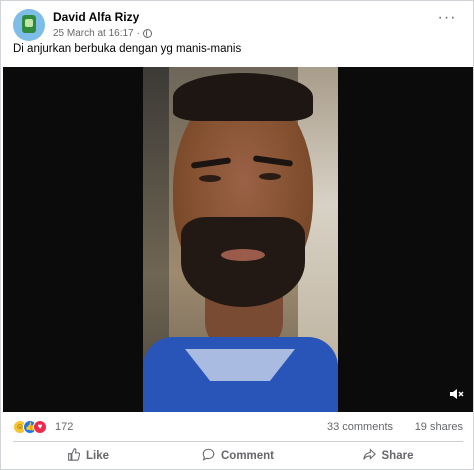 The image size is (474, 470). Describe the element at coordinates (247, 456) in the screenshot. I see `comment-label: Comment` at that location.